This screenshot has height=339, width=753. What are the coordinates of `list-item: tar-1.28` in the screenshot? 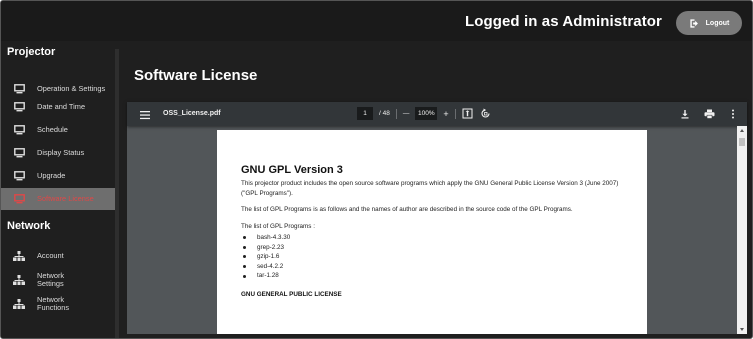 It's located at (432, 276).